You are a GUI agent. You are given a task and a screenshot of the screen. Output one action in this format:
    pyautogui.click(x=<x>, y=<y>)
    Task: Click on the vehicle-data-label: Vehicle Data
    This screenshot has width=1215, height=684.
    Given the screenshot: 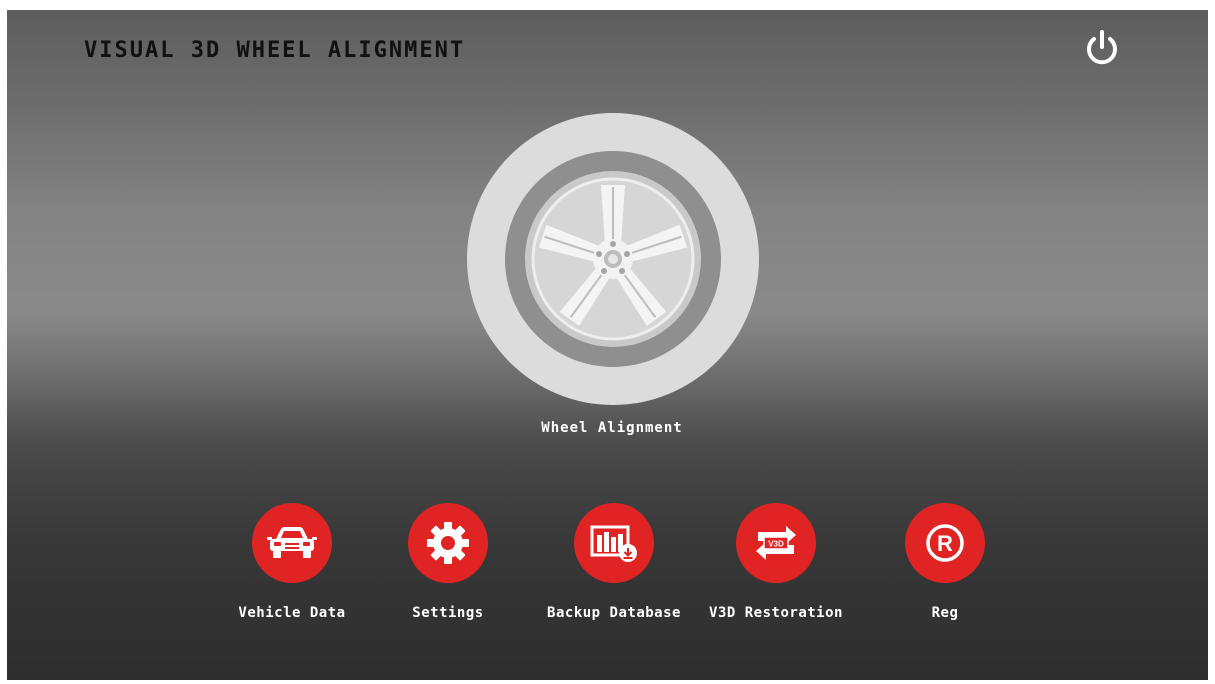 What is the action you would take?
    pyautogui.click(x=292, y=613)
    